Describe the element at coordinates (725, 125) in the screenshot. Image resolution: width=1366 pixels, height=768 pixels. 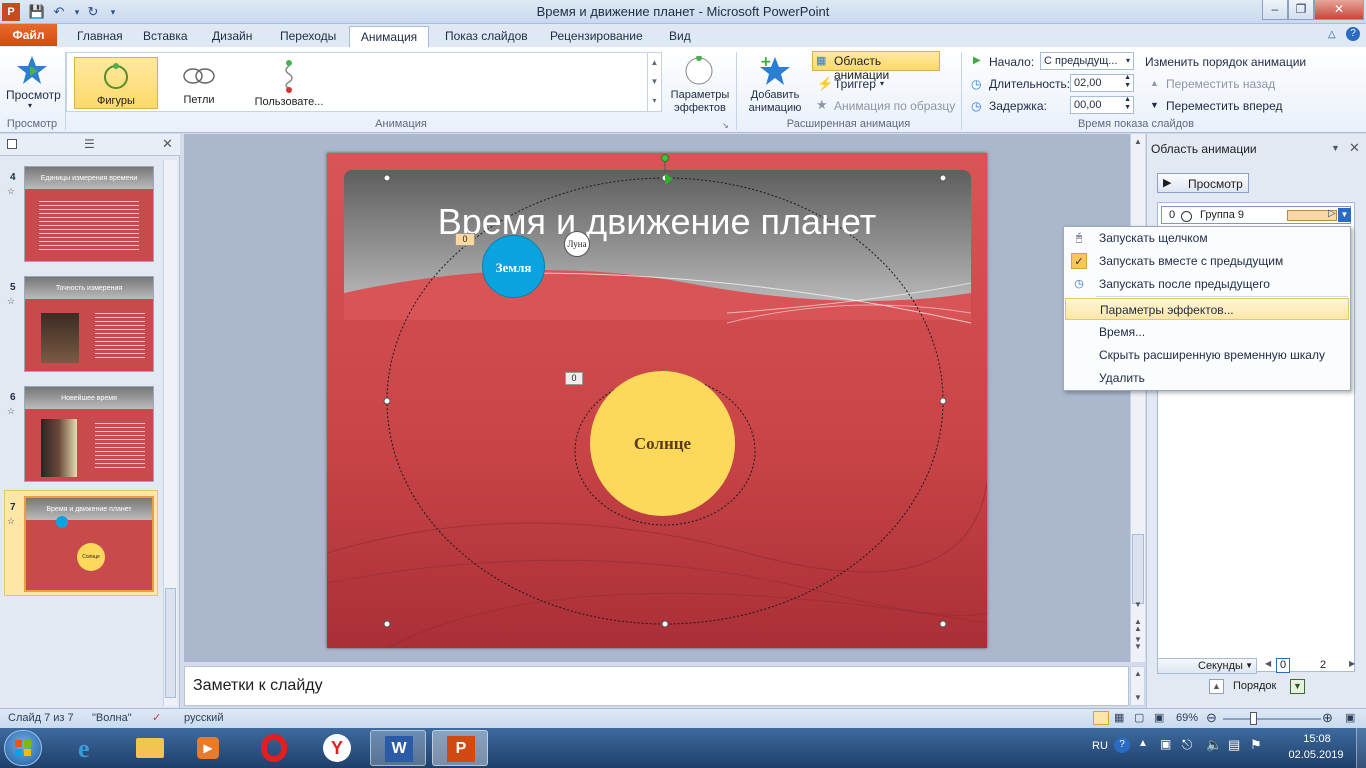
I see `dialog-launcher-icon: ↘` at that location.